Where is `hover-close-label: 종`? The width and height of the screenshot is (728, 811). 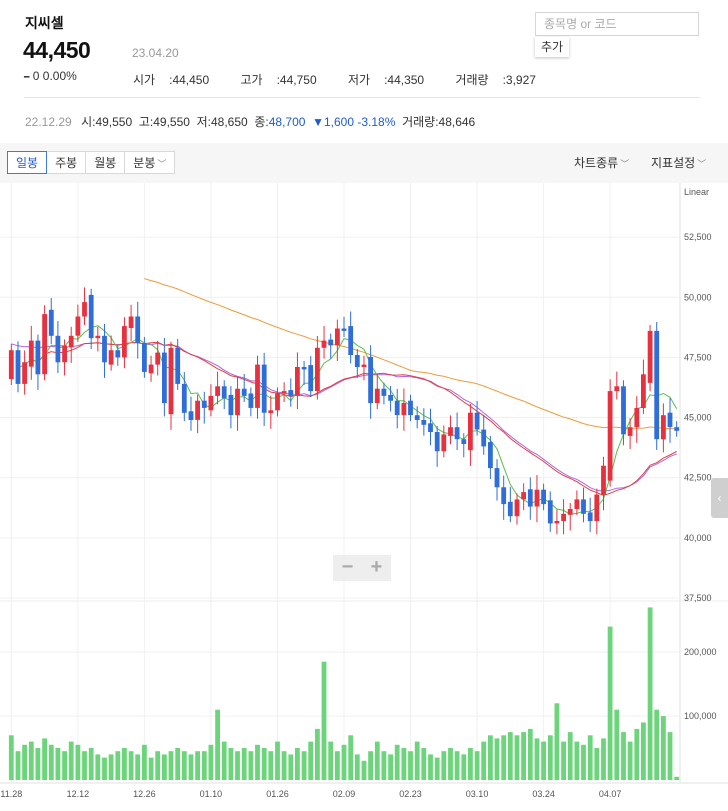
hover-close-label: 종 is located at coordinates (260, 122).